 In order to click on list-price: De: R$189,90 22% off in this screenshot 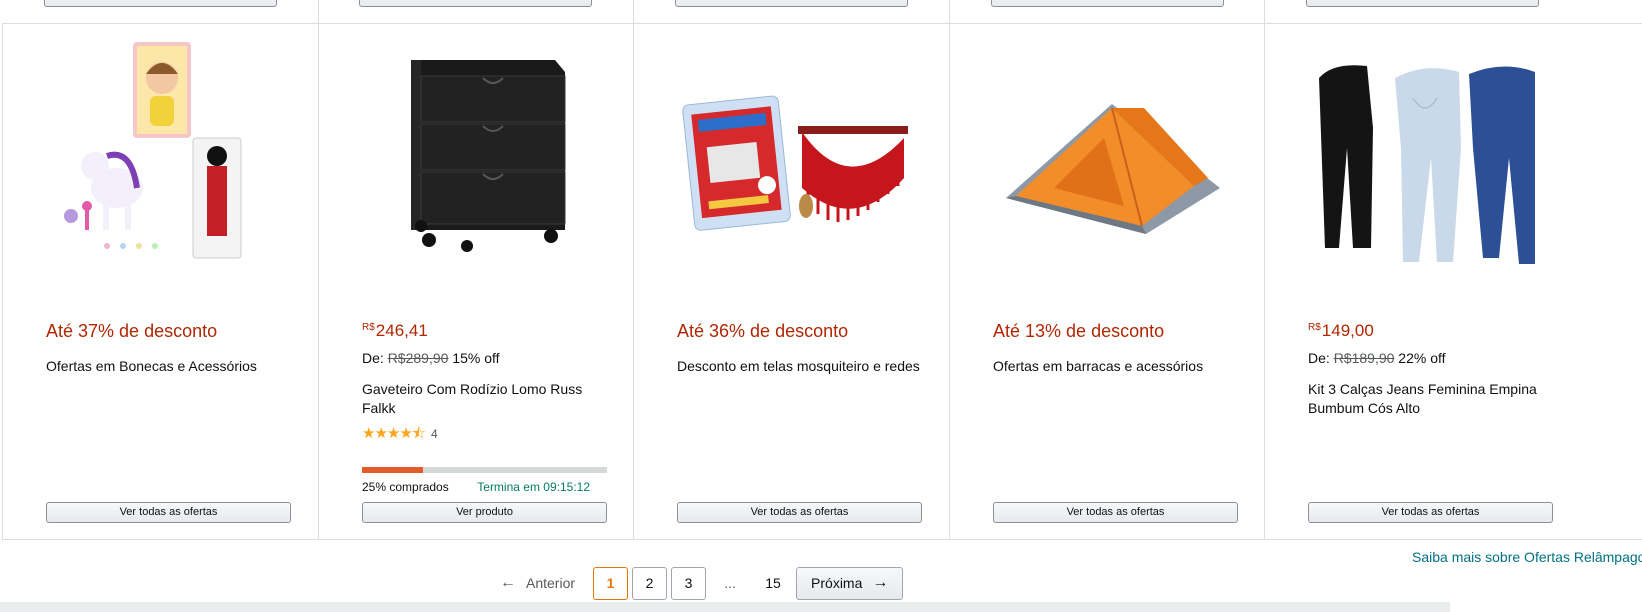, I will do `click(1377, 358)`.